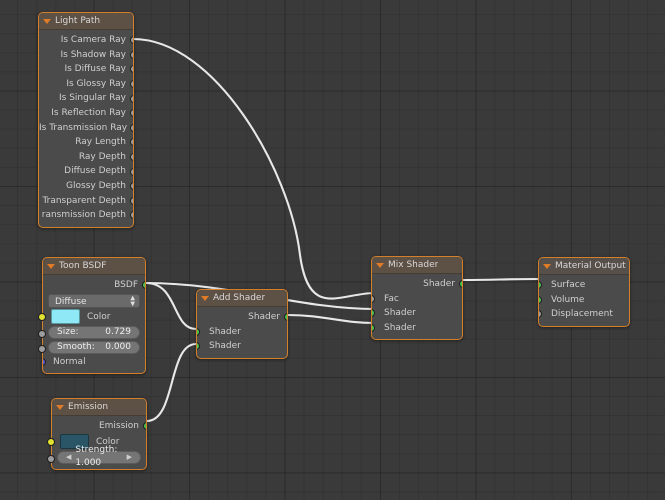 The height and width of the screenshot is (500, 665). Describe the element at coordinates (131, 171) in the screenshot. I see `socket-diffuse-depth` at that location.